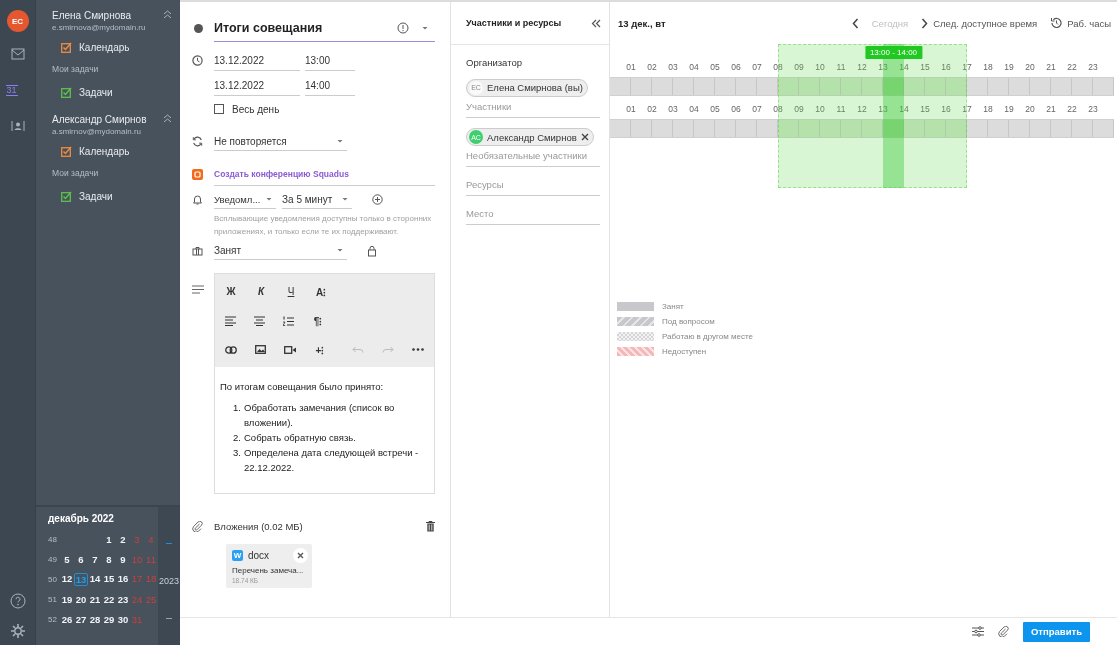 The width and height of the screenshot is (1117, 645). I want to click on bold-button: Ж, so click(231, 291).